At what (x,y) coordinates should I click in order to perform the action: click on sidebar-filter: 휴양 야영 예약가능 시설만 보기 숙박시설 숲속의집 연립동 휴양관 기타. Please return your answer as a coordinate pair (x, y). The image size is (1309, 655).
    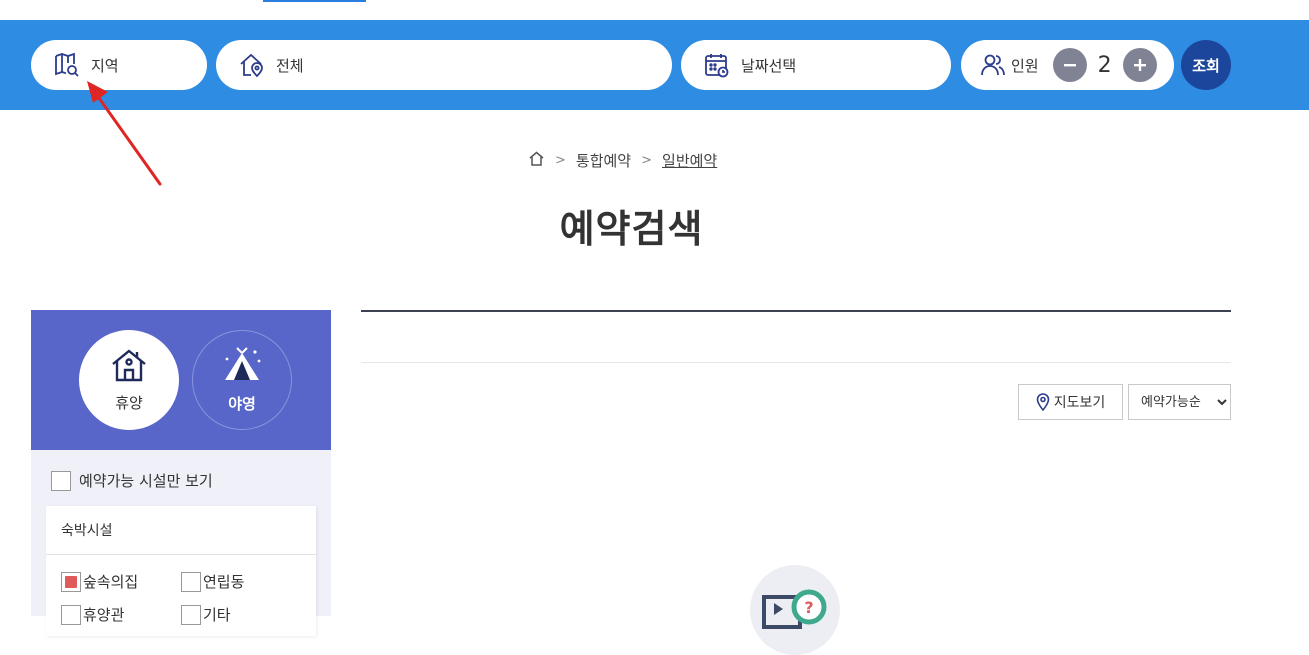
    Looking at the image, I should click on (181, 473).